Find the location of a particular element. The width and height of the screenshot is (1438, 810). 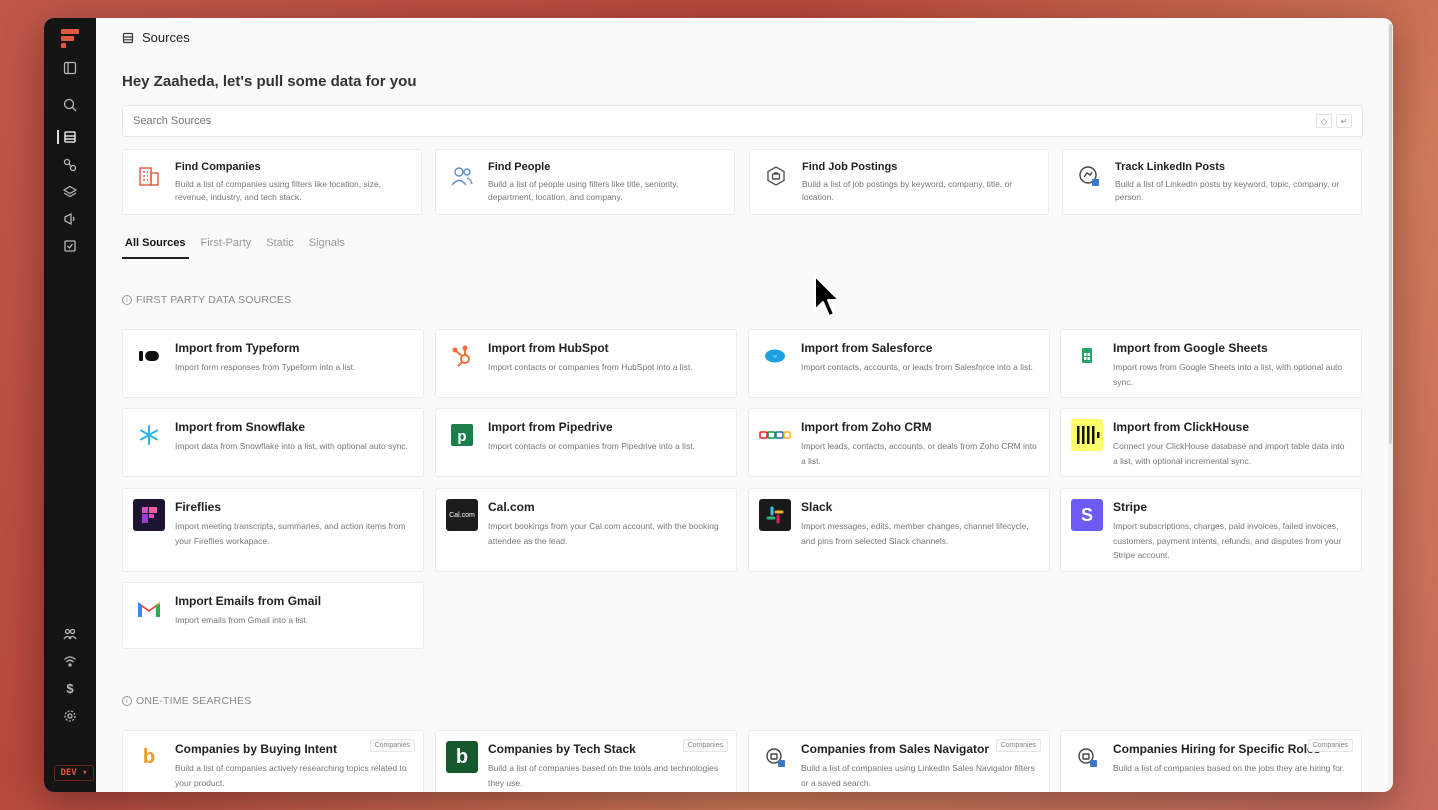

megaphone-icon is located at coordinates (70, 219).